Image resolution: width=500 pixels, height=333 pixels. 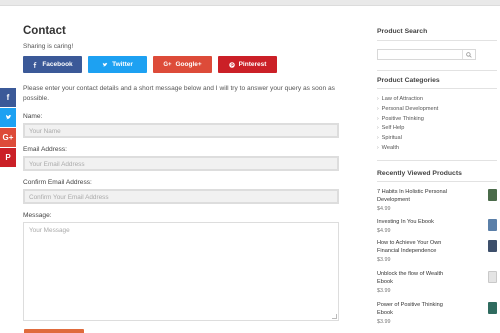 I want to click on share-buttons-row: Facebook Twitter G+ Google+ Pinterest, so click(x=182, y=64).